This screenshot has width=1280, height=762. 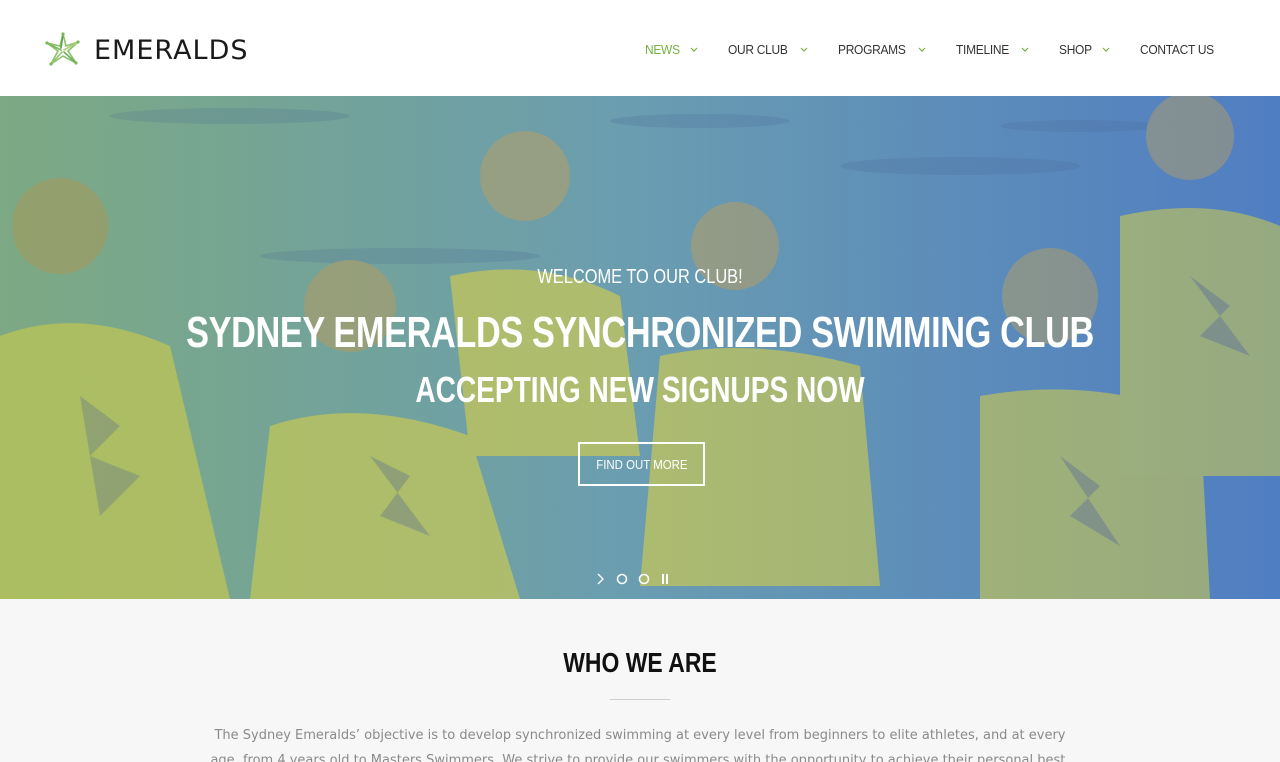 I want to click on find-out-more-button: FIND OUT MORE, so click(x=641, y=464).